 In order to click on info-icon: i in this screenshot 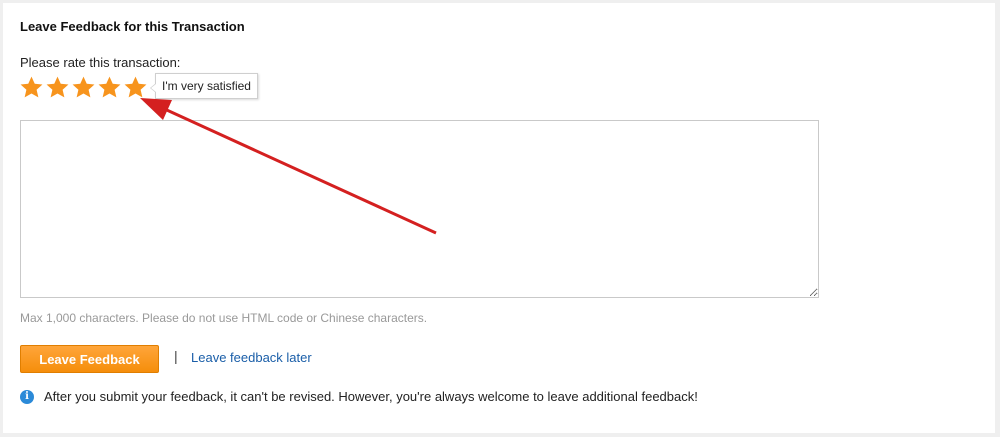, I will do `click(27, 396)`.